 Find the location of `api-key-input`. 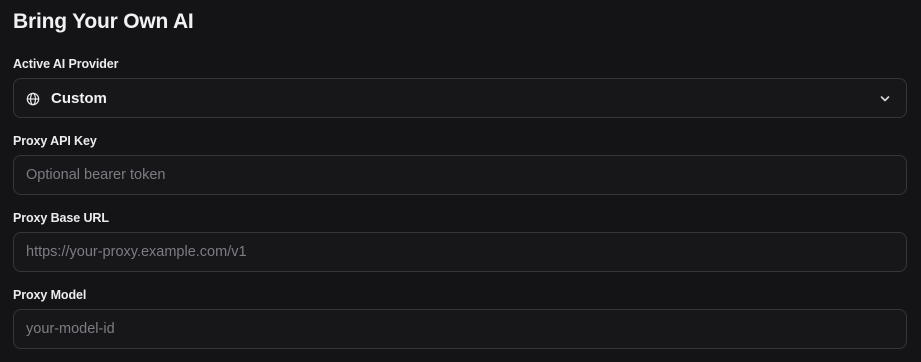

api-key-input is located at coordinates (460, 175).